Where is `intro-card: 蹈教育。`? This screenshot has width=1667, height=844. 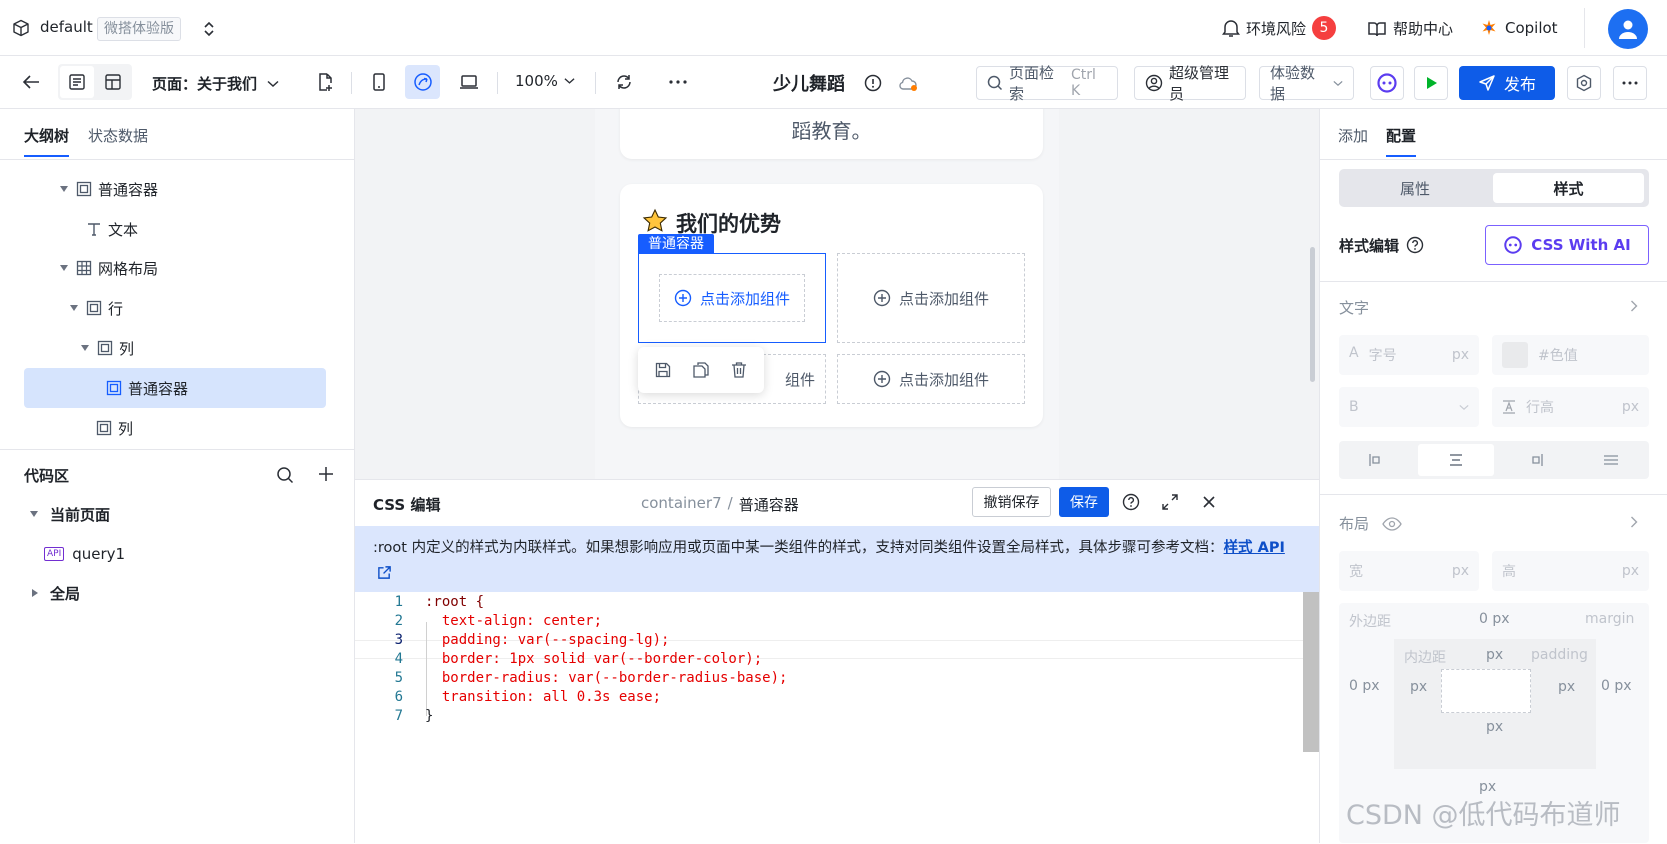 intro-card: 蹈教育。 is located at coordinates (831, 134).